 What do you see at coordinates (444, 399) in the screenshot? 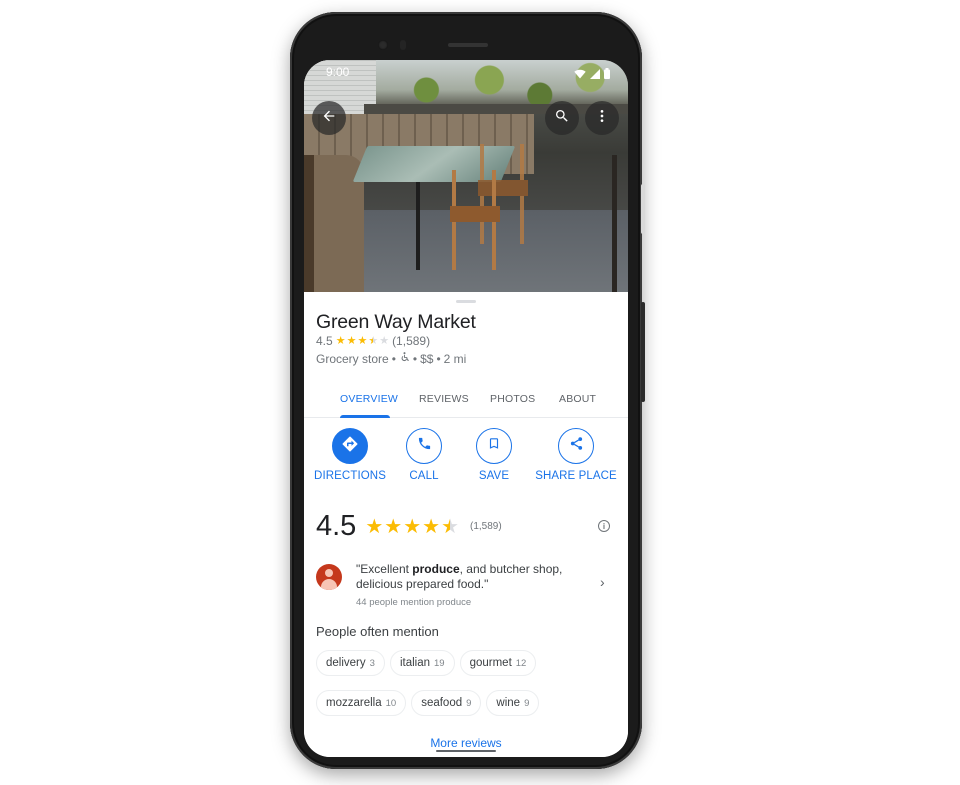
I see `tab-reviews: REVIEWS` at bounding box center [444, 399].